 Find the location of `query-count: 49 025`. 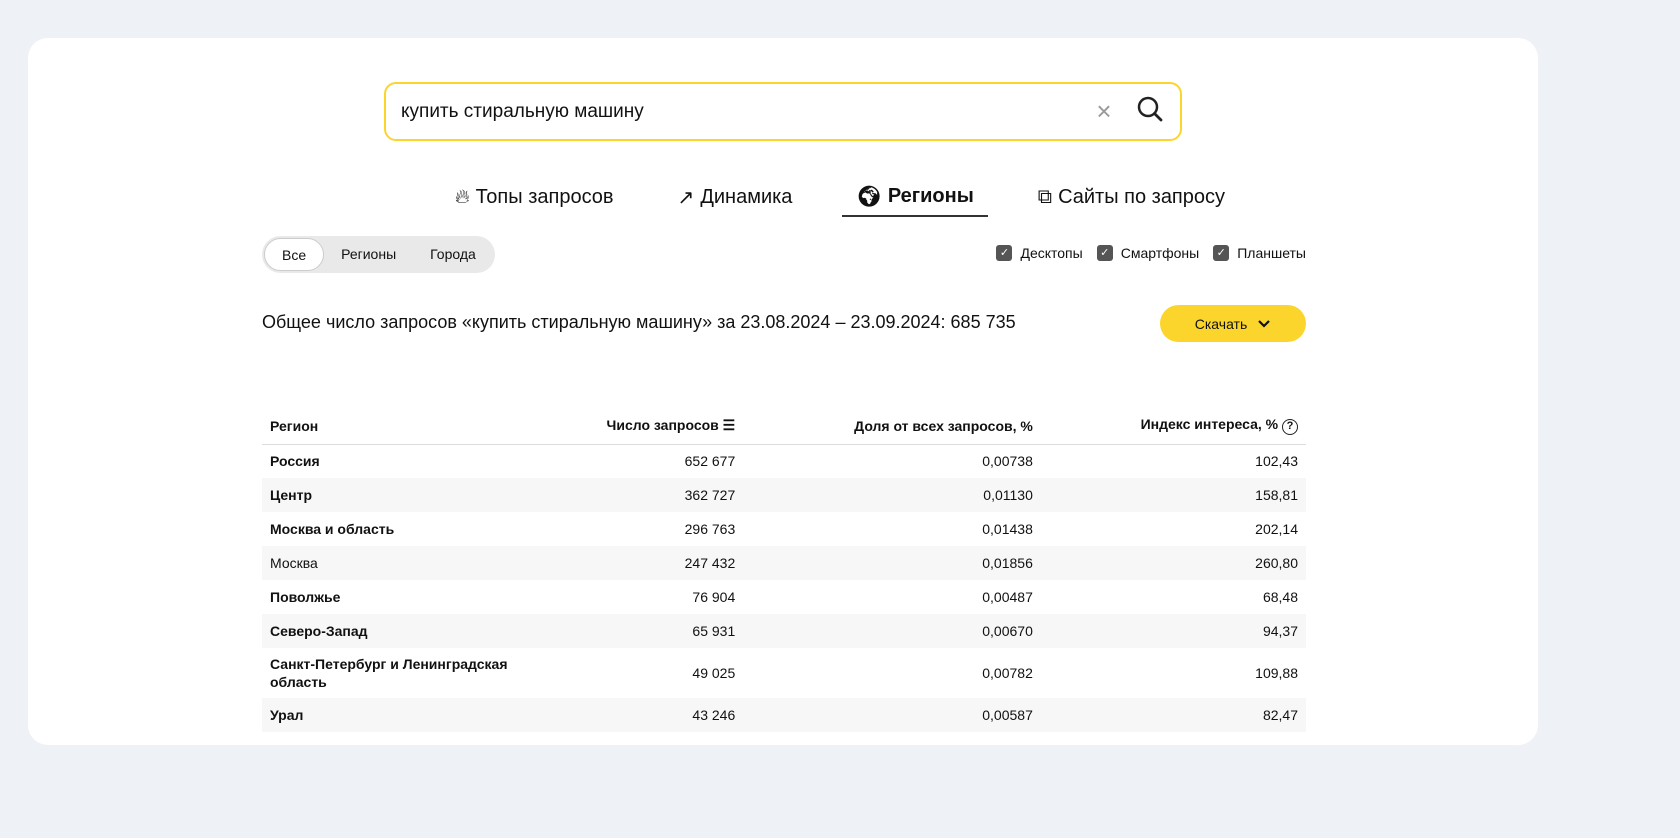

query-count: 49 025 is located at coordinates (714, 673).